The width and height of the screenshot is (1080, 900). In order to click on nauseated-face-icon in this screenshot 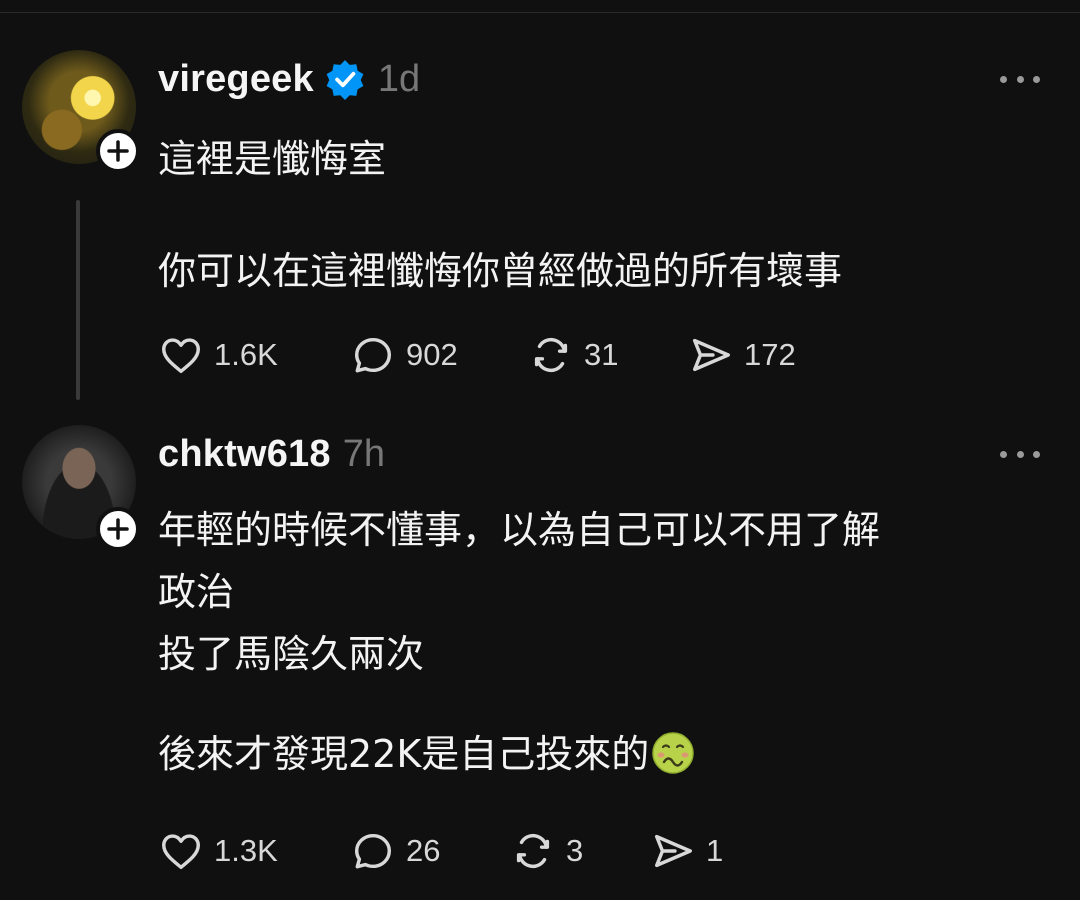, I will do `click(673, 753)`.